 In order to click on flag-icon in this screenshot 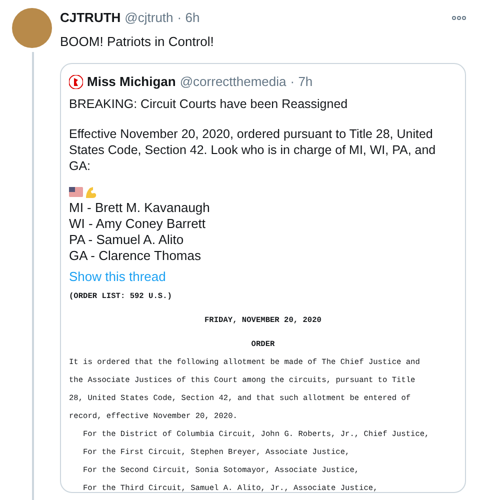, I will do `click(76, 192)`.